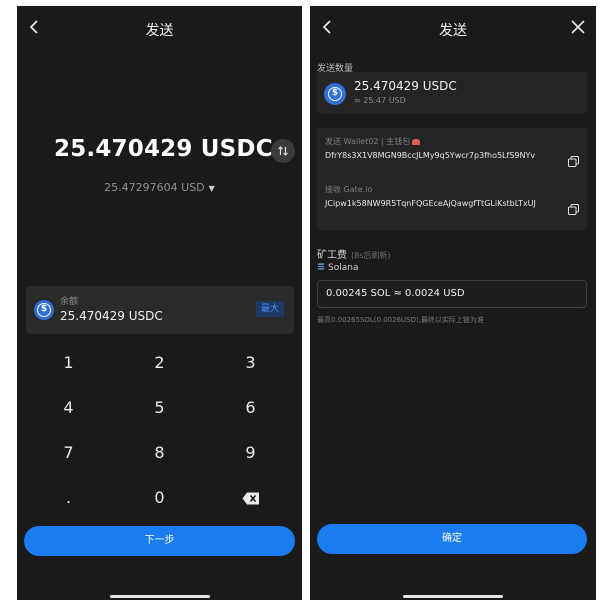 The width and height of the screenshot is (613, 601). I want to click on swap-unit-button, so click(283, 151).